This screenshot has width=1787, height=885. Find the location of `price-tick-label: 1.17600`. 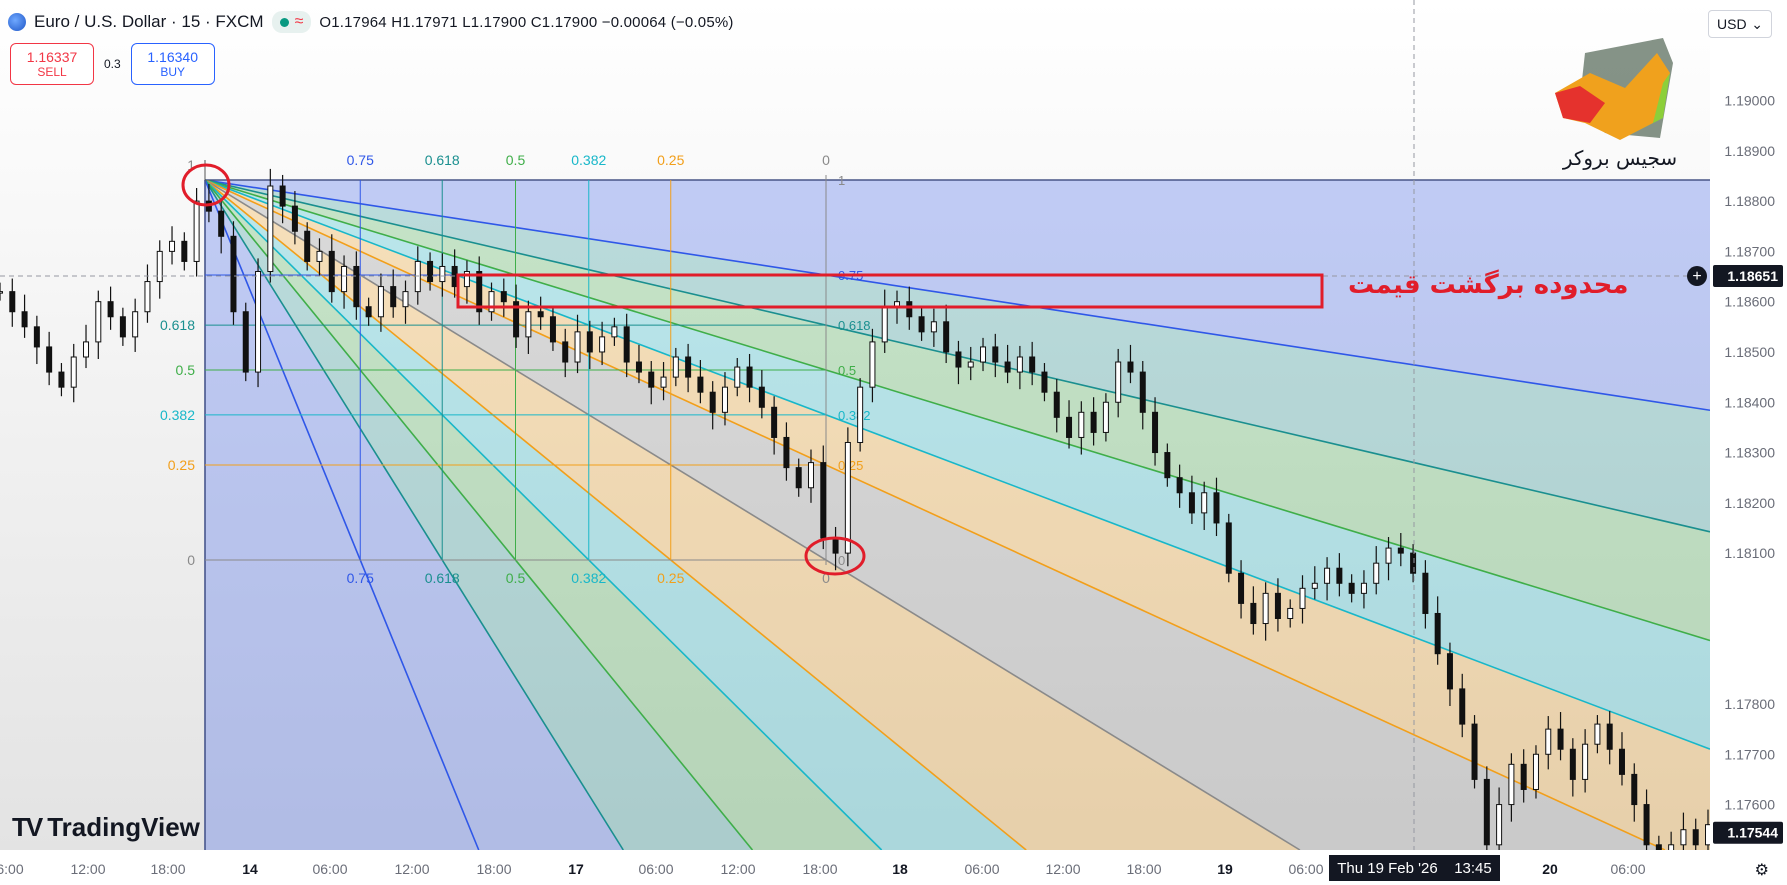

price-tick-label: 1.17600 is located at coordinates (1749, 805).